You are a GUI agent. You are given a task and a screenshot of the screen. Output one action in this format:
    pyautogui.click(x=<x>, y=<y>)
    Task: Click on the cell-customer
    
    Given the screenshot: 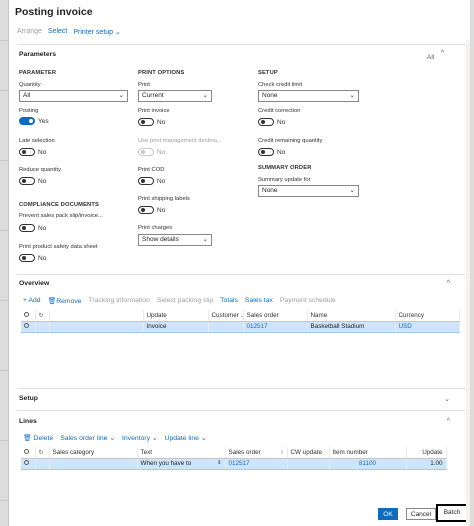 What is the action you would take?
    pyautogui.click(x=226, y=326)
    